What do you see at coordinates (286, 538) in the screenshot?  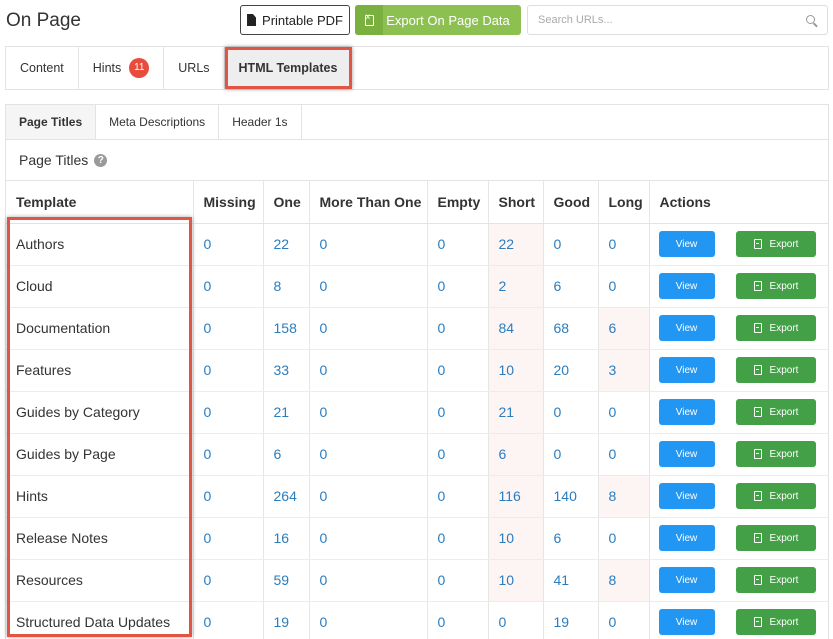 I see `cell-one: 16` at bounding box center [286, 538].